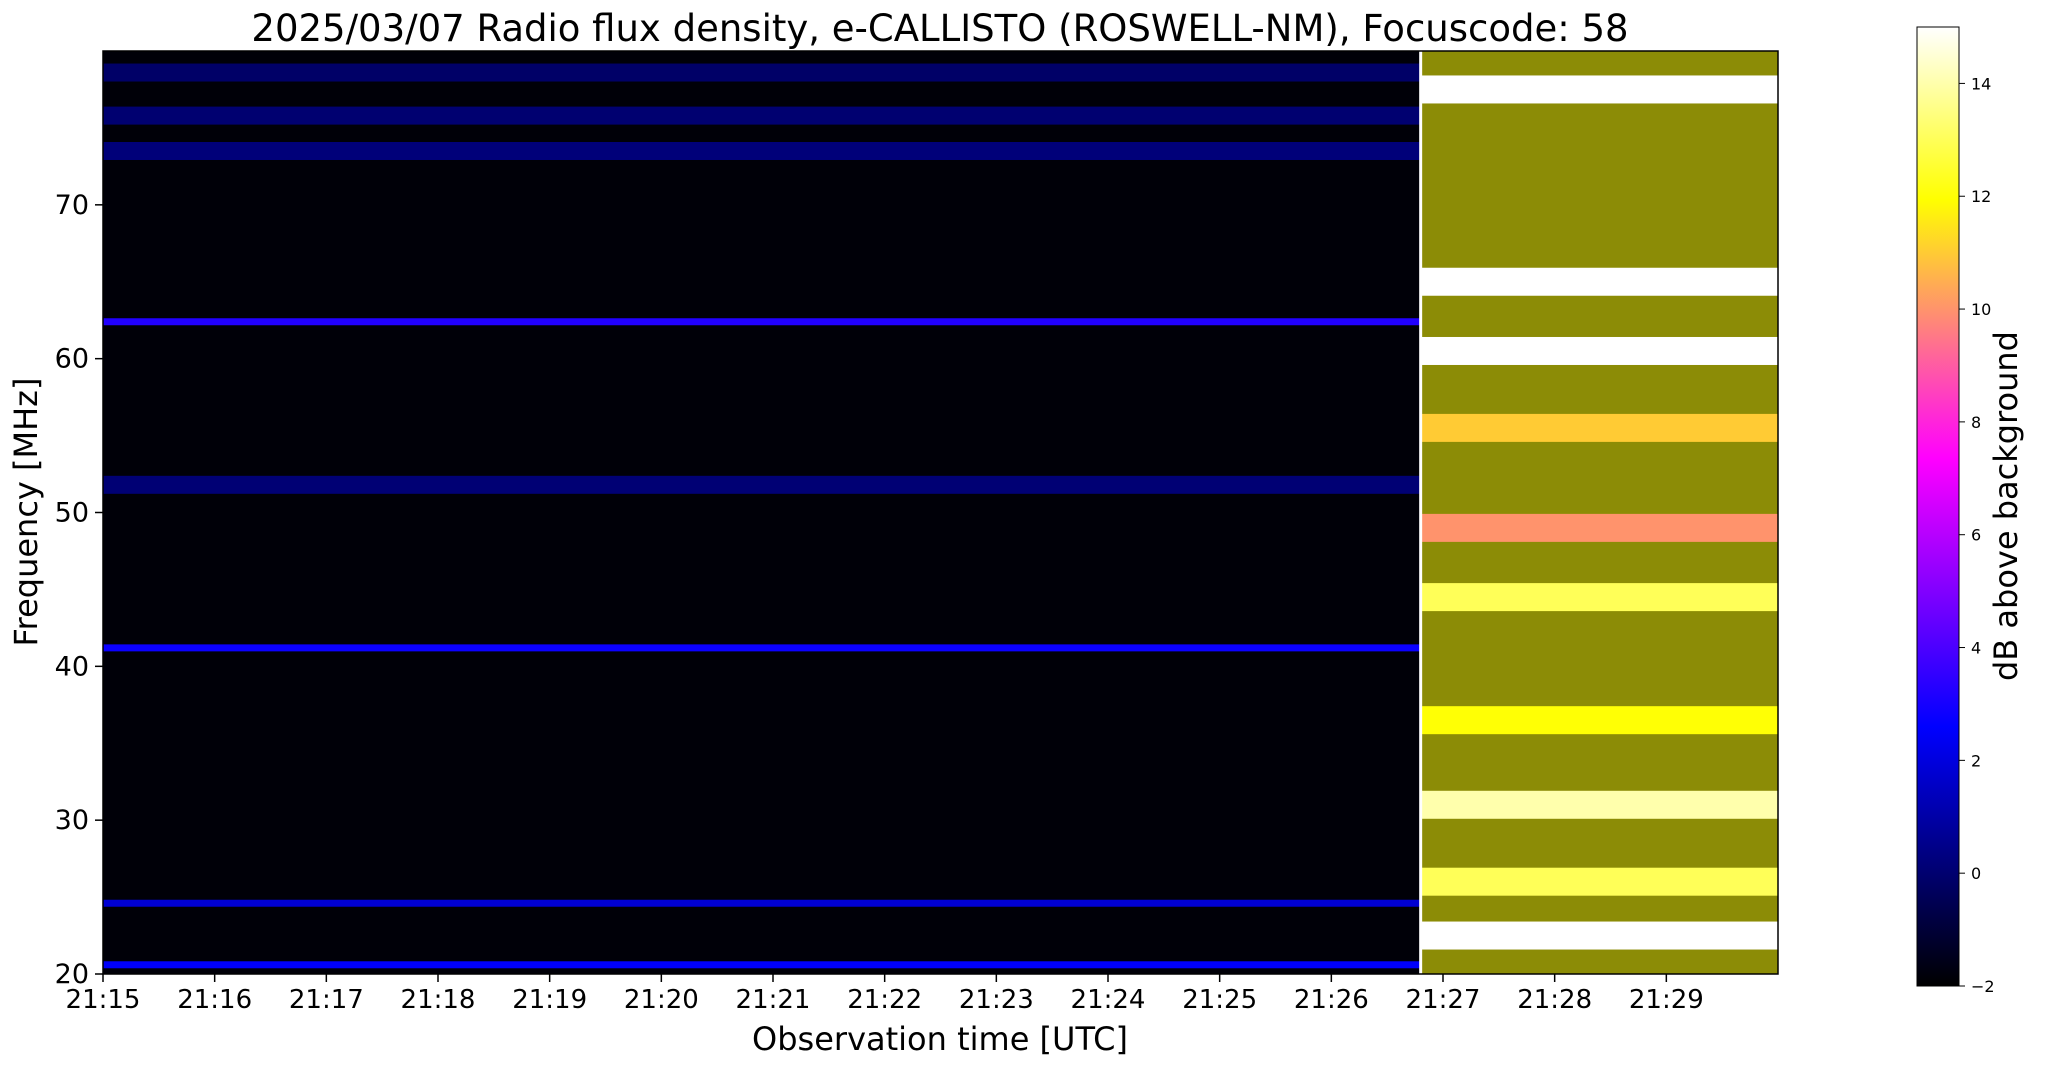 The width and height of the screenshot is (2047, 1067). I want to click on colorbar-tick-label: 2, so click(1976, 760).